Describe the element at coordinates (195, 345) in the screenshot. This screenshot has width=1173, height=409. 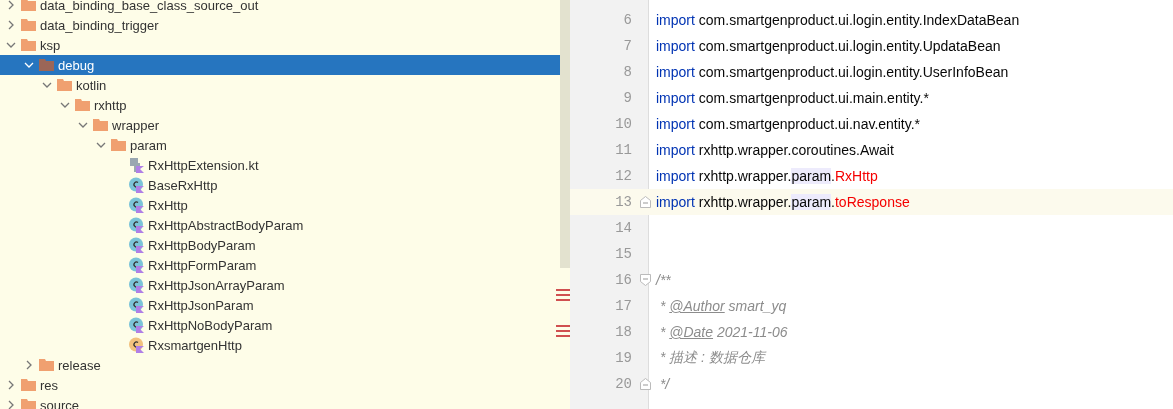
I see `tree-item-label: RxsmartgenHttp` at that location.